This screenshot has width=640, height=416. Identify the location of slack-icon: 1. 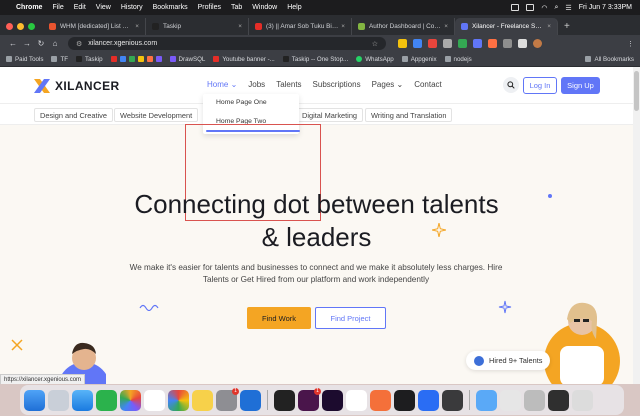
(309, 399).